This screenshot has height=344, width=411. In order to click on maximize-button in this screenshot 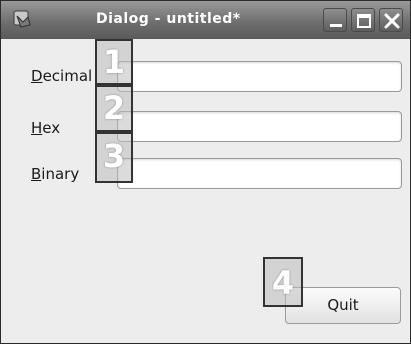, I will do `click(363, 20)`.